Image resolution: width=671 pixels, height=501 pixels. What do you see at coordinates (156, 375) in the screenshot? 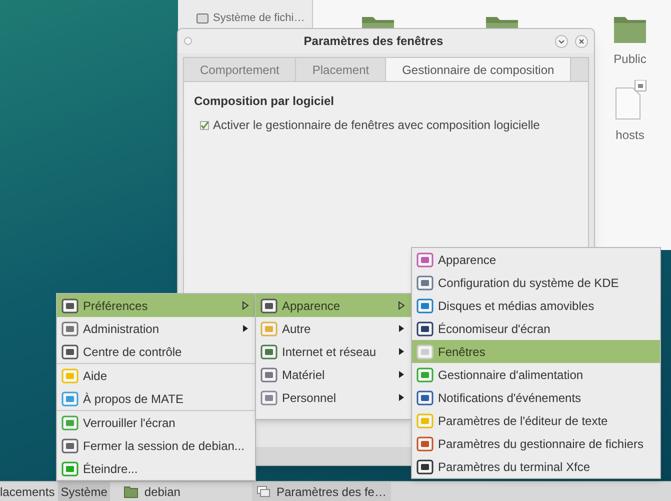
I see `menu-item: Aide` at bounding box center [156, 375].